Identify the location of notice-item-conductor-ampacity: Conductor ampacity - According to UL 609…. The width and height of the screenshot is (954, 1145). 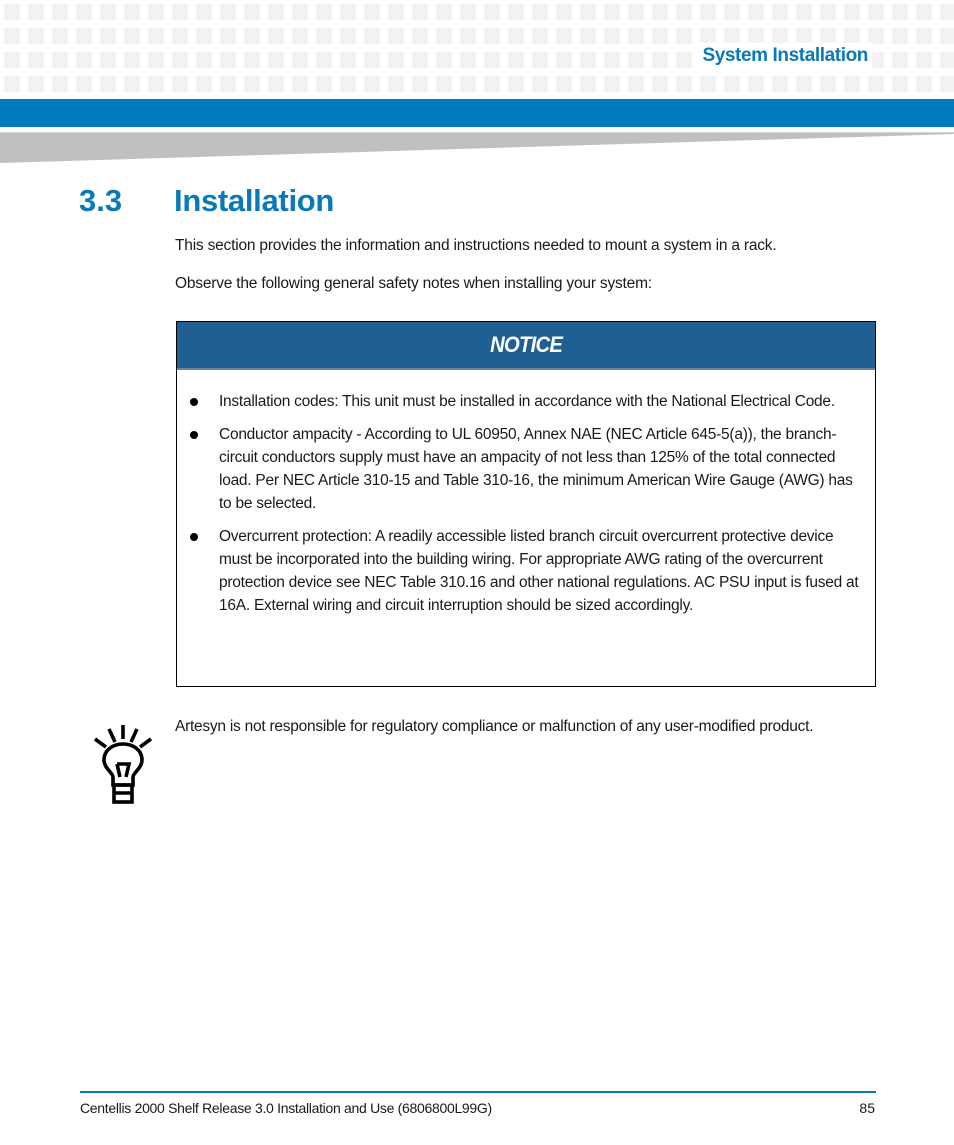
(526, 469).